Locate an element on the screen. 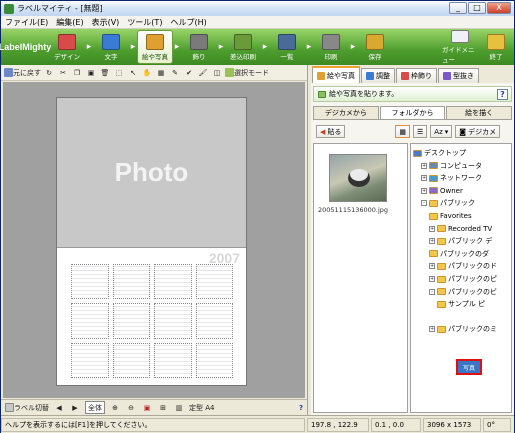 The width and height of the screenshot is (515, 433). layout-icon: ▥ is located at coordinates (179, 407).